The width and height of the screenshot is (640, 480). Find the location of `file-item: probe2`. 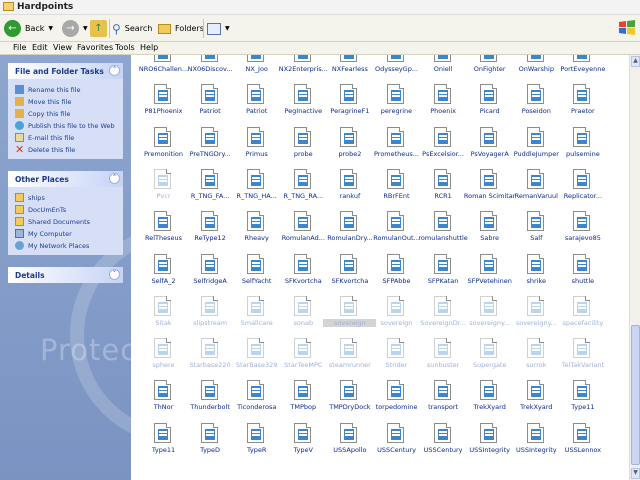

file-item: probe2 is located at coordinates (349, 146).